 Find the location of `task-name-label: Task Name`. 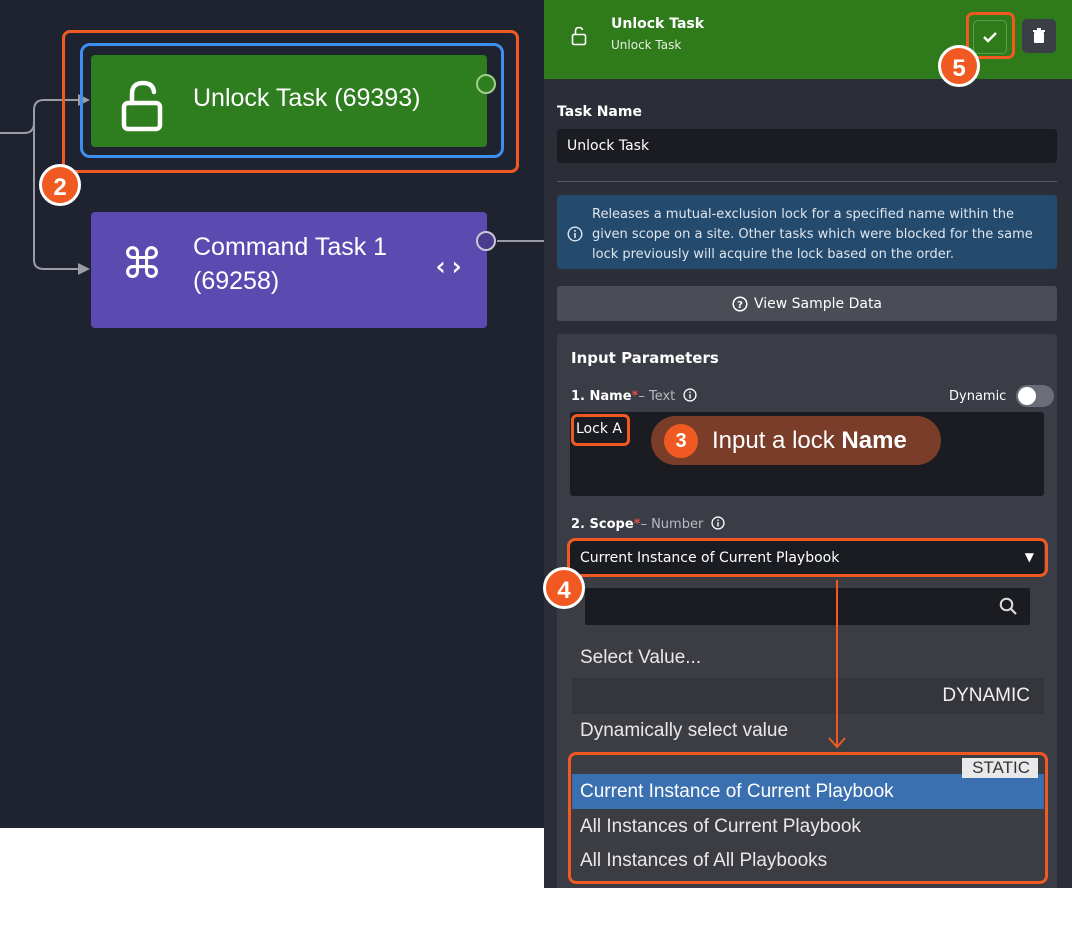

task-name-label: Task Name is located at coordinates (599, 112).